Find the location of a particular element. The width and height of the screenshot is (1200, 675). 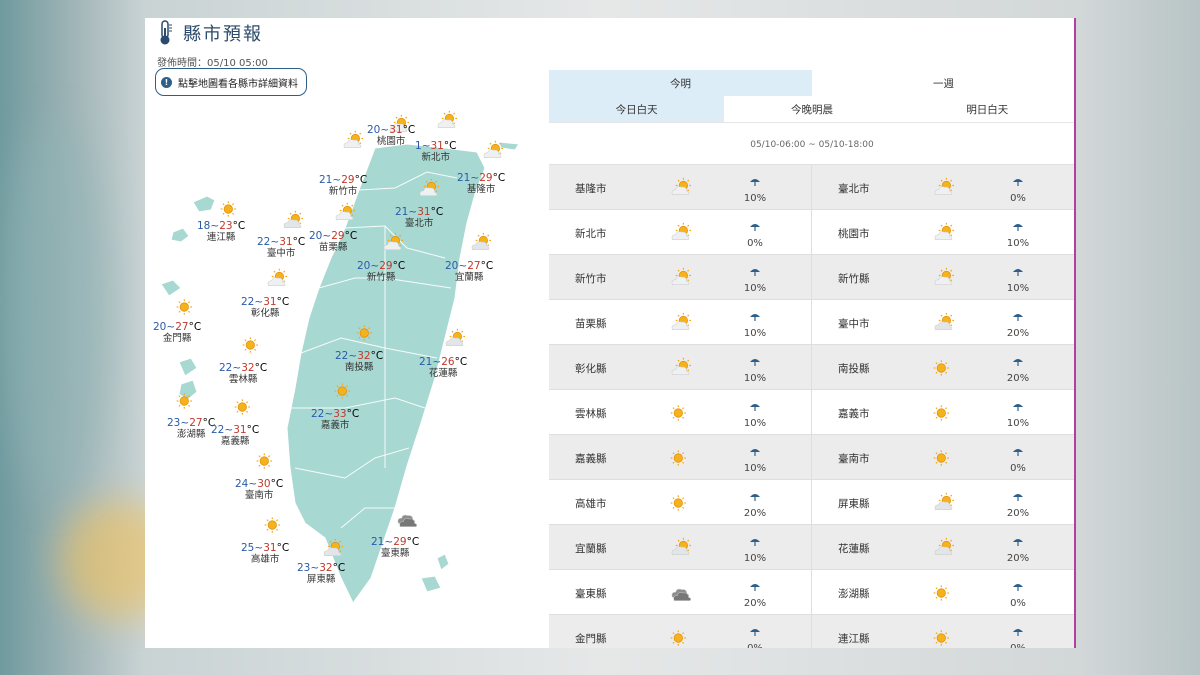

map-label-4: 21~31°C 臺北市 is located at coordinates (419, 218).